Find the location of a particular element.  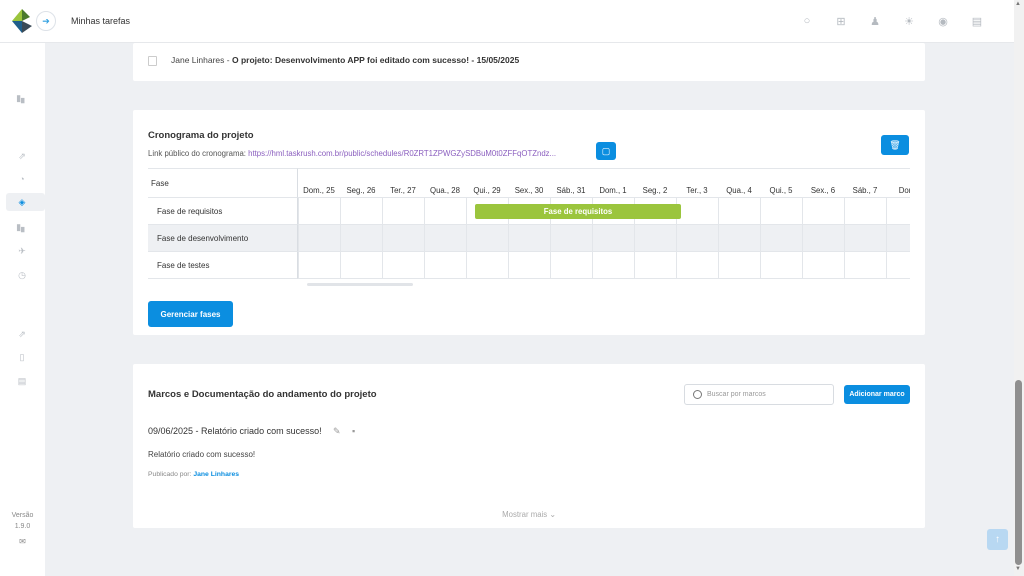

day-header: Seg., 26 is located at coordinates (361, 183).